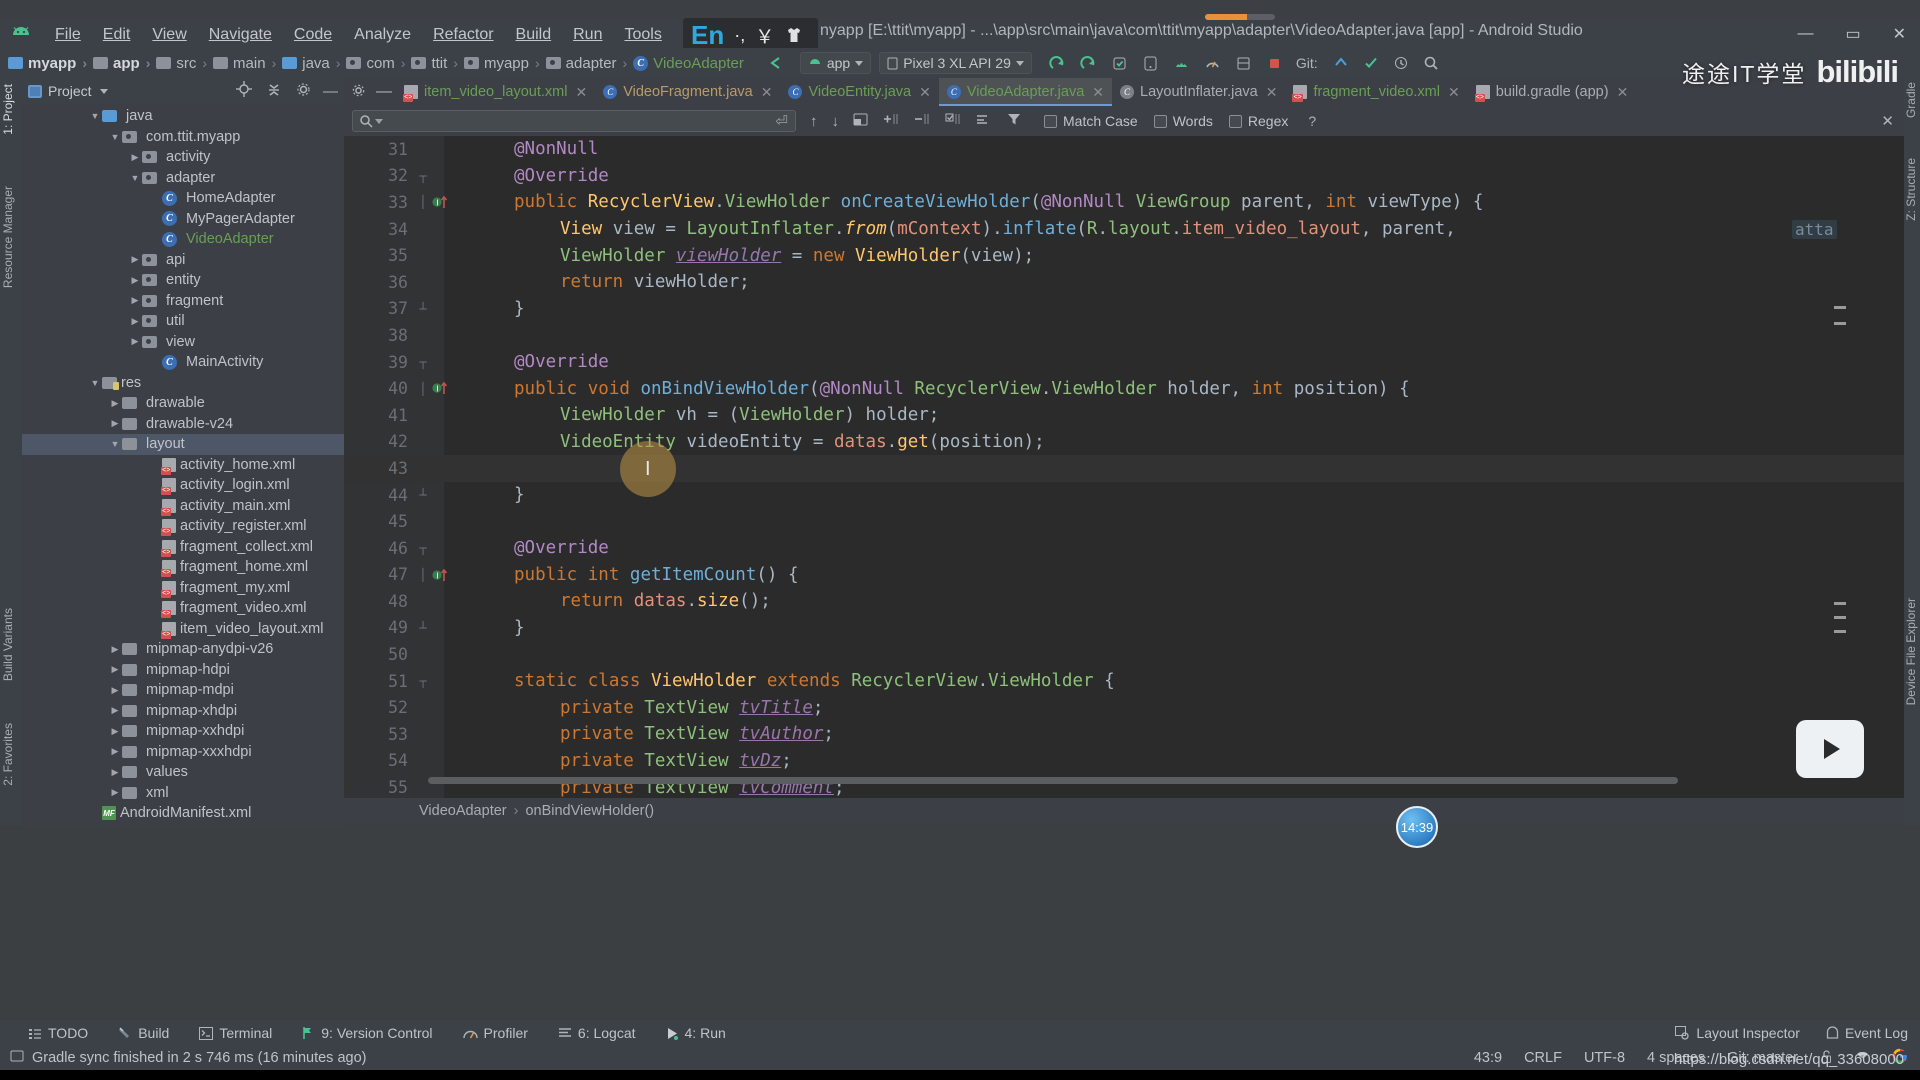 This screenshot has width=1920, height=1080. I want to click on tree-item-activity-main-xml: activity_main.xml, so click(183, 506).